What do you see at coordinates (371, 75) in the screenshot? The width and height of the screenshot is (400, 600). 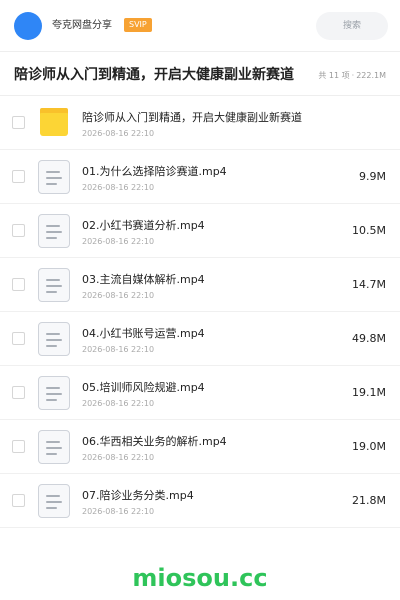 I see `total-size: 222.1M` at bounding box center [371, 75].